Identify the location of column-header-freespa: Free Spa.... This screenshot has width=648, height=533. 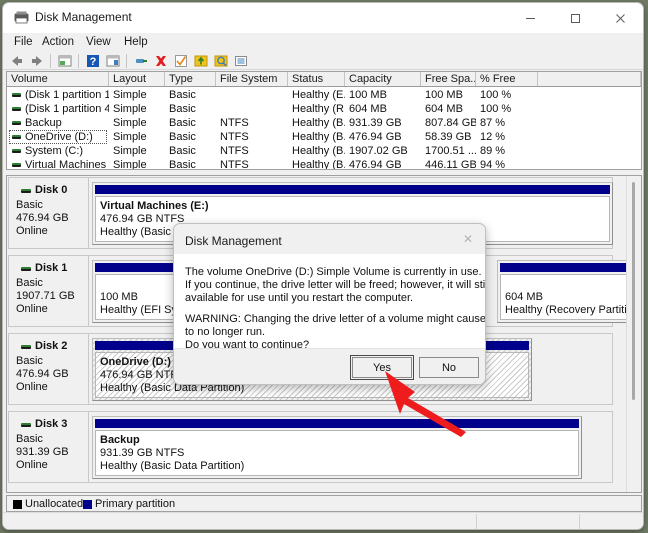
(448, 79).